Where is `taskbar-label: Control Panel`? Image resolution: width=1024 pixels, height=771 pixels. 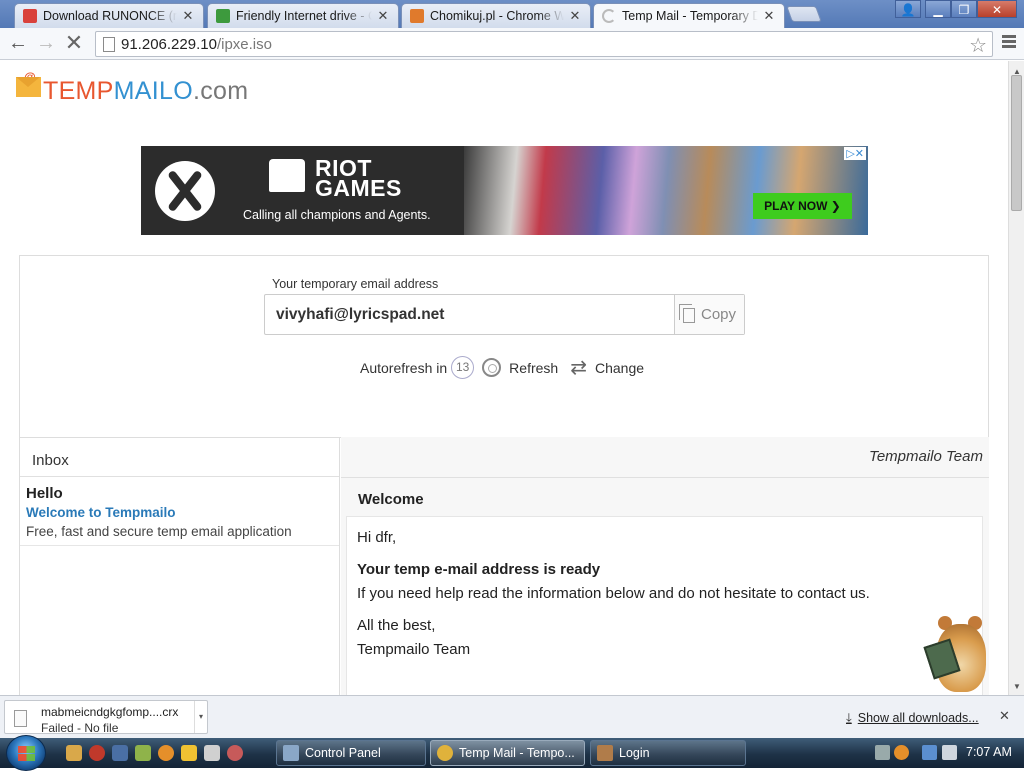 taskbar-label: Control Panel is located at coordinates (343, 753).